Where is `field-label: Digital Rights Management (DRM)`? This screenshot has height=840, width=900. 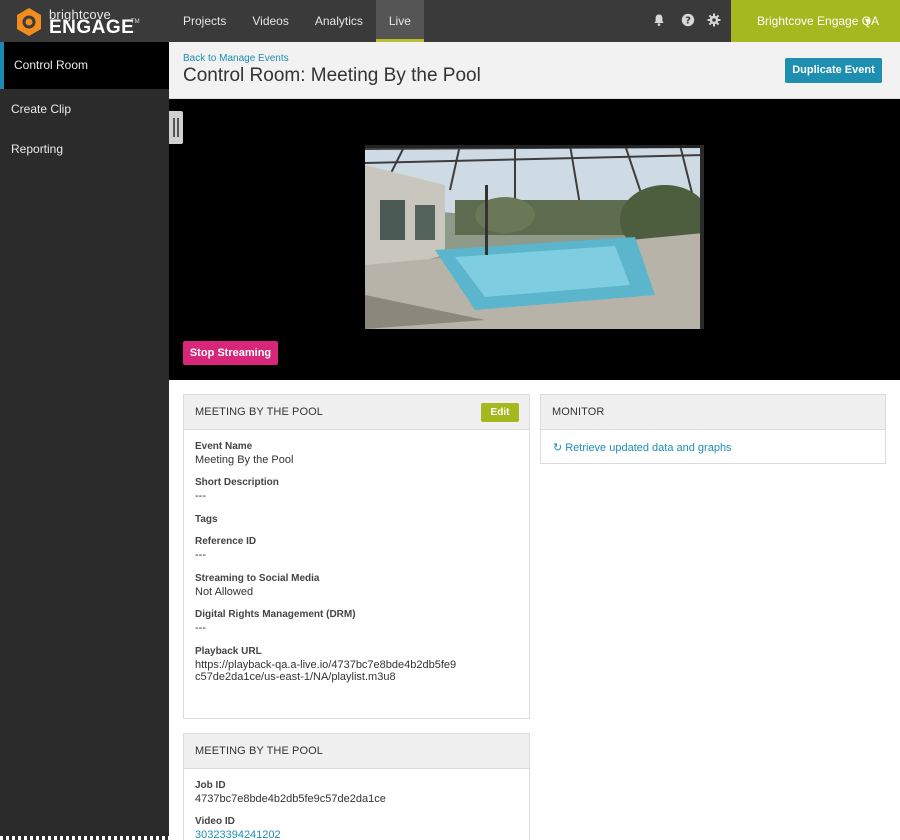
field-label: Digital Rights Management (DRM) is located at coordinates (275, 614).